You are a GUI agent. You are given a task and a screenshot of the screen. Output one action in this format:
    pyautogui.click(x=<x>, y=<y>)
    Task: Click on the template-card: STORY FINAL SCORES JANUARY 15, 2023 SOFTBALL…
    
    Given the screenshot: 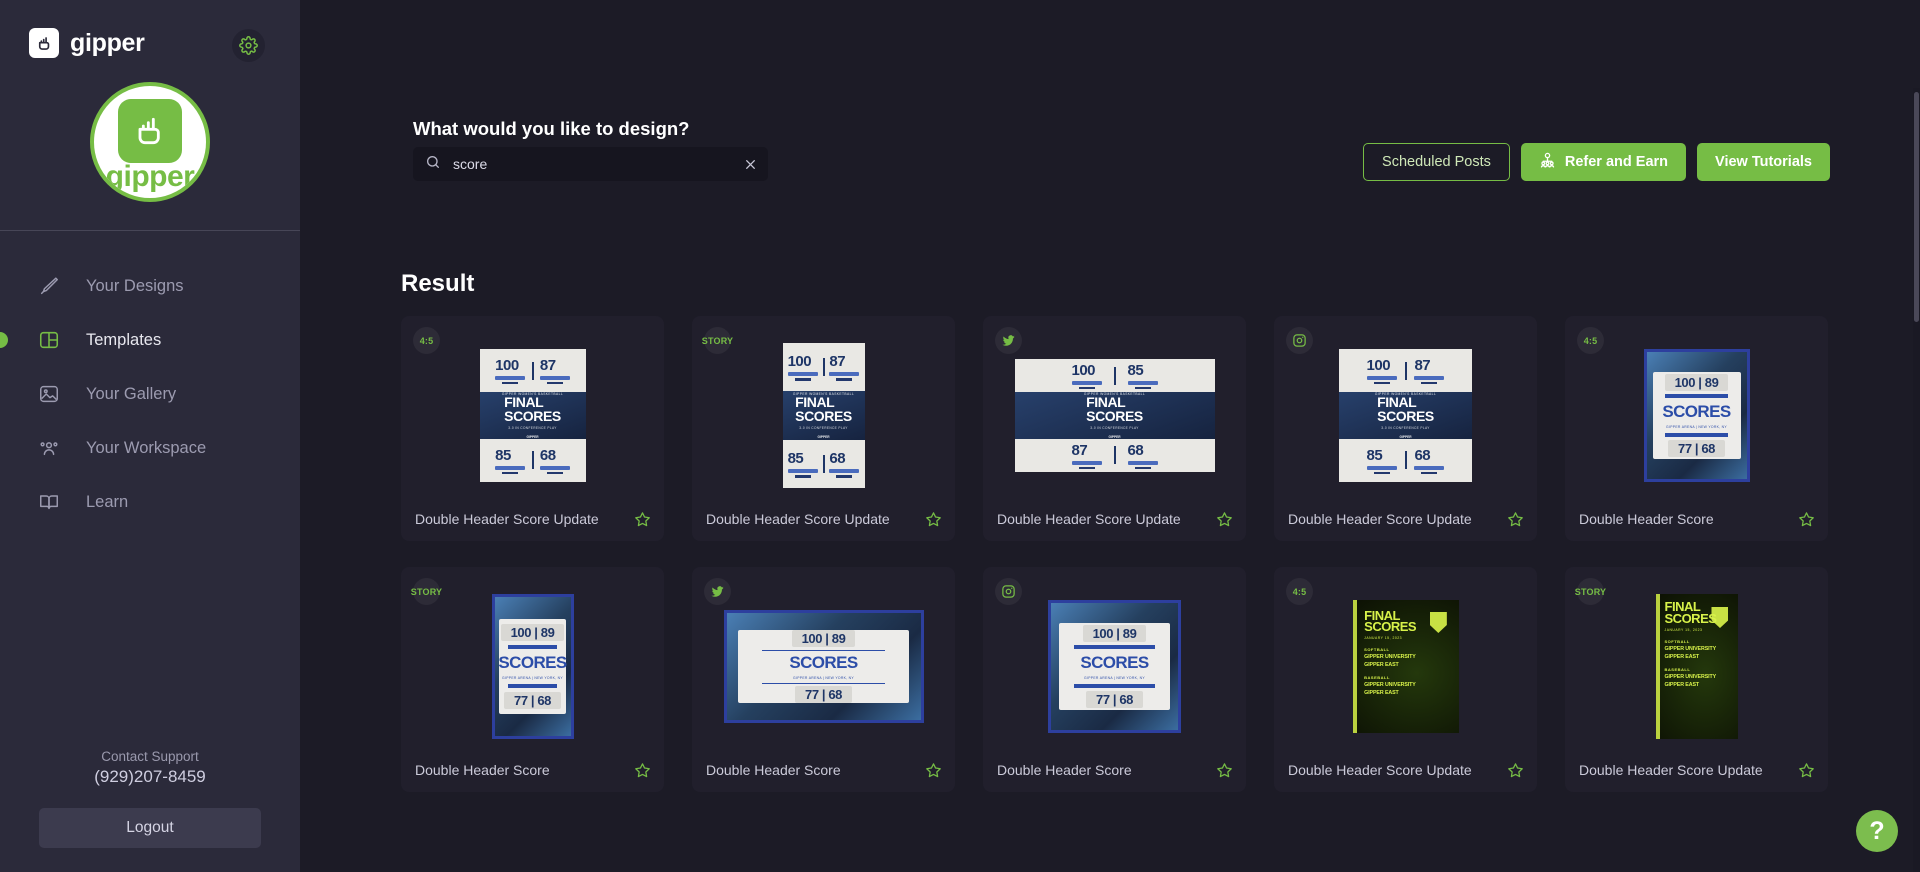 What is the action you would take?
    pyautogui.click(x=1696, y=679)
    